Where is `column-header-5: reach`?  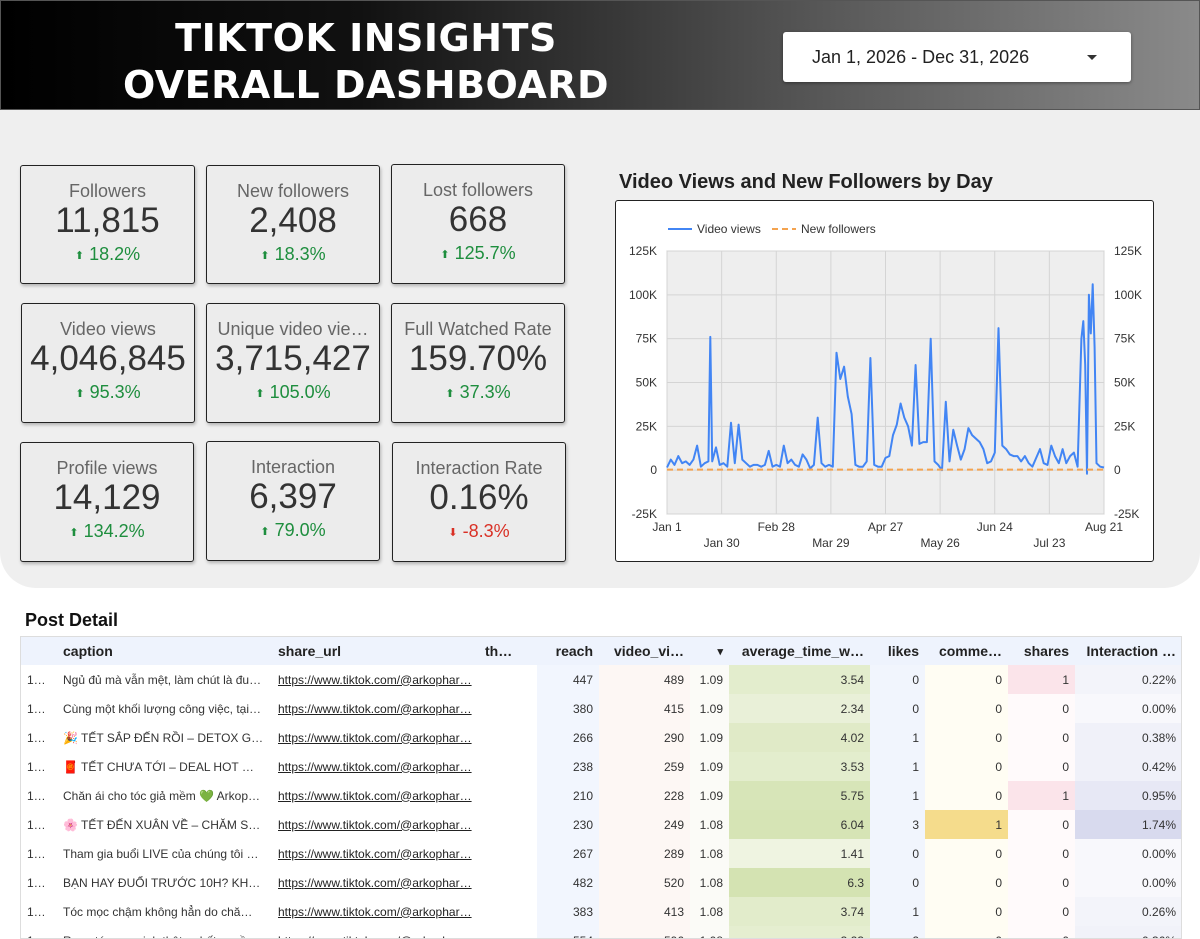
column-header-5: reach is located at coordinates (568, 651).